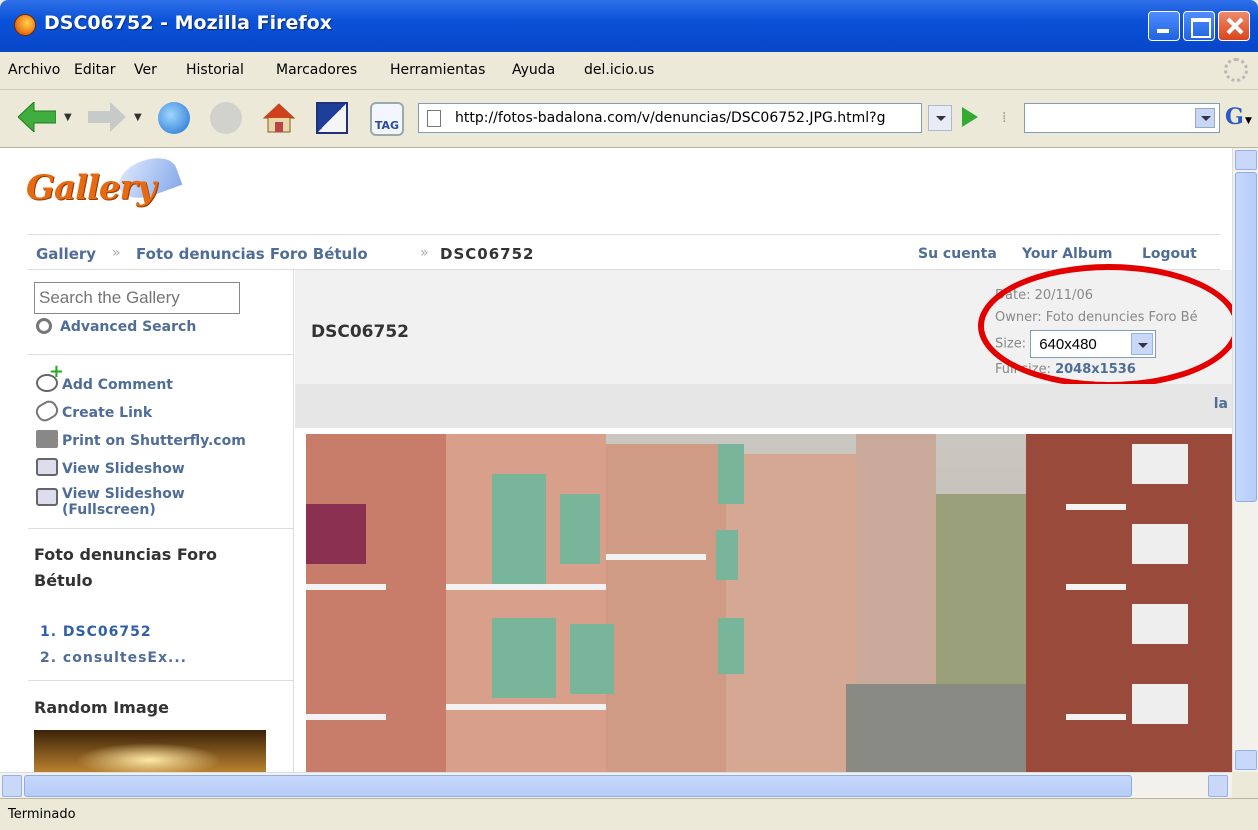  Describe the element at coordinates (91, 188) in the screenshot. I see `gallery-logo: Gallery` at that location.